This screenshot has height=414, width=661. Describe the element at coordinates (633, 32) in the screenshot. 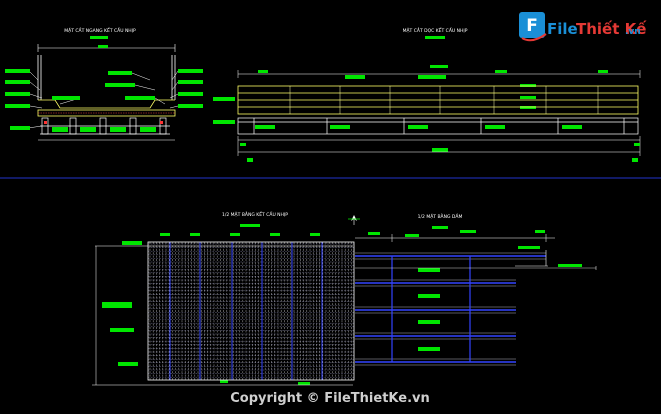

I see `watermark-logo-suffix: .vn` at that location.